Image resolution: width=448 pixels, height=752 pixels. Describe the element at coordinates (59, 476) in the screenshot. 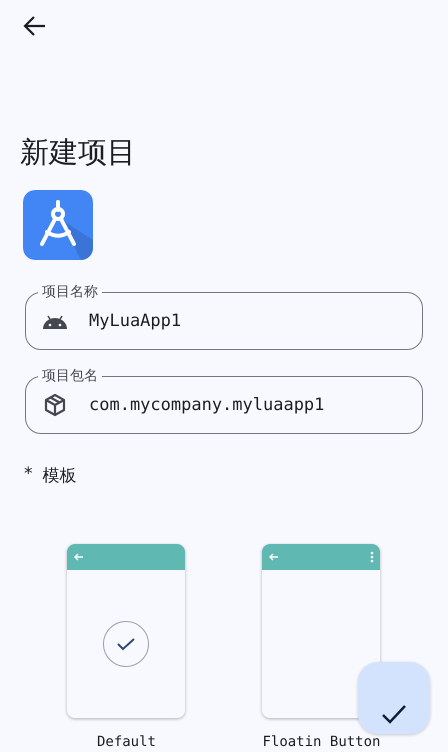

I see `section-label: 模板` at that location.